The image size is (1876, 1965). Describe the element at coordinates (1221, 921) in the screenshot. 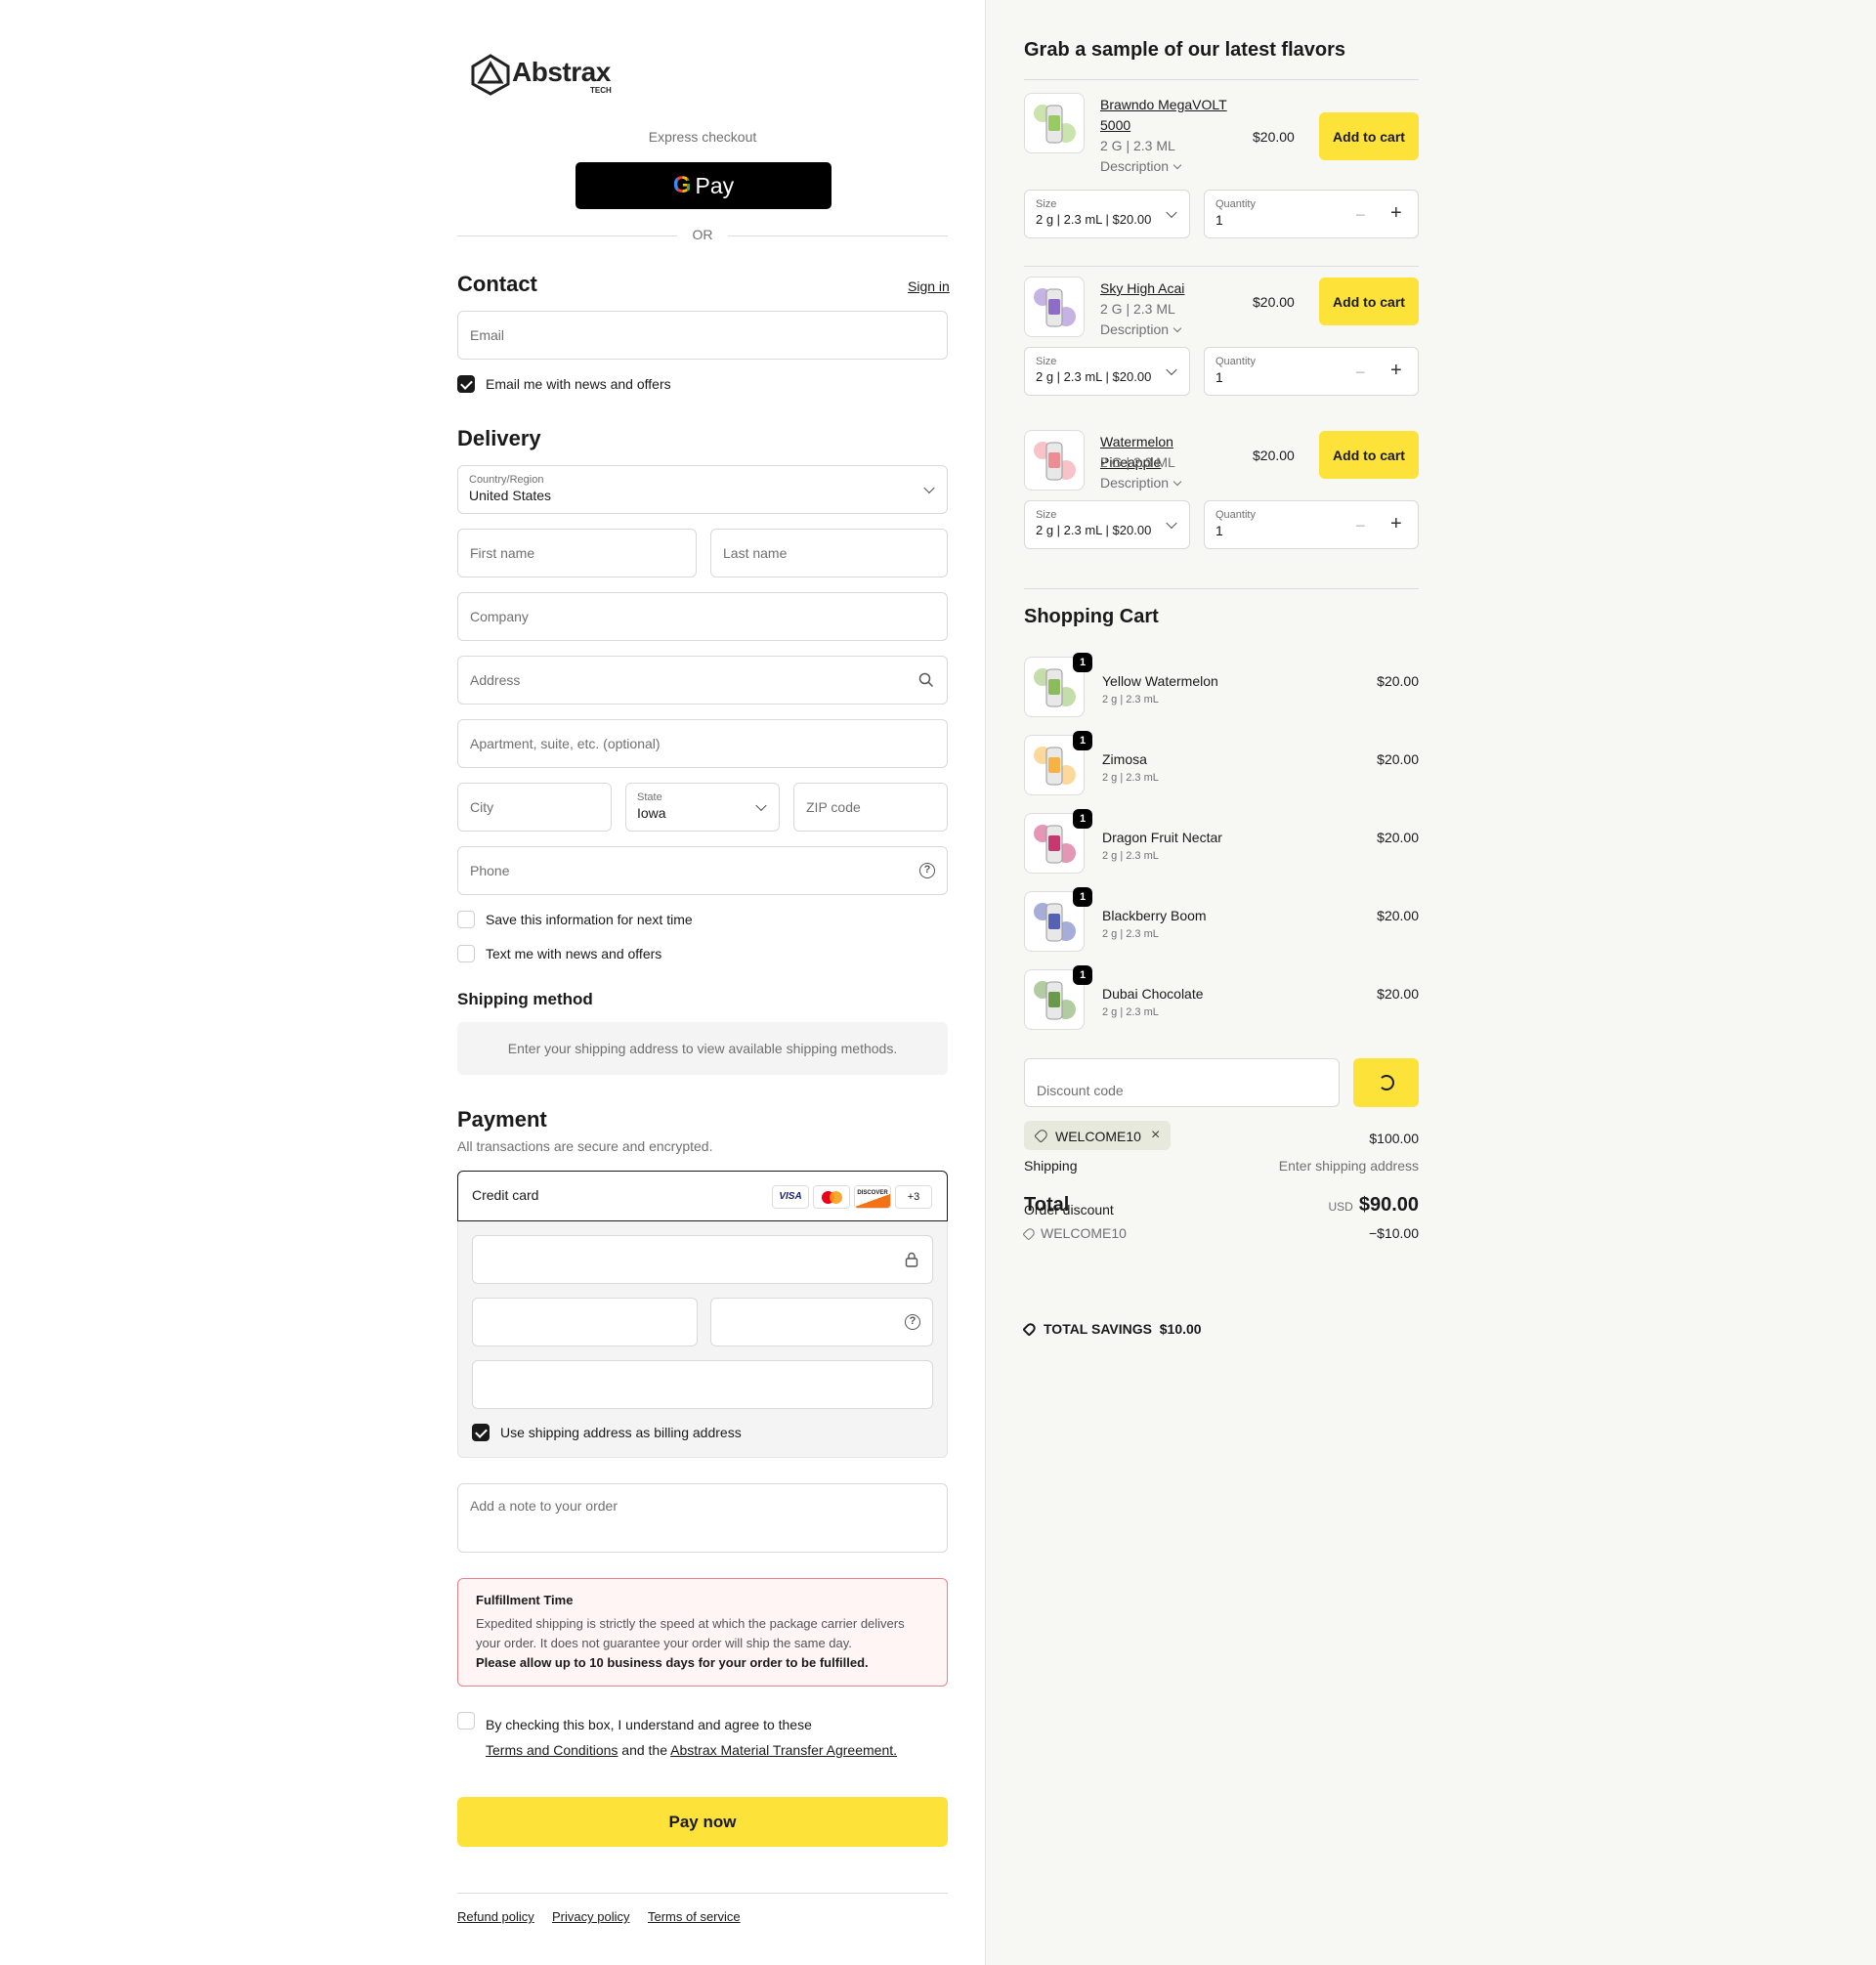

I see `cart-item: 1 Blackberry Boom 2 g | 2.3 mL $20.00` at that location.